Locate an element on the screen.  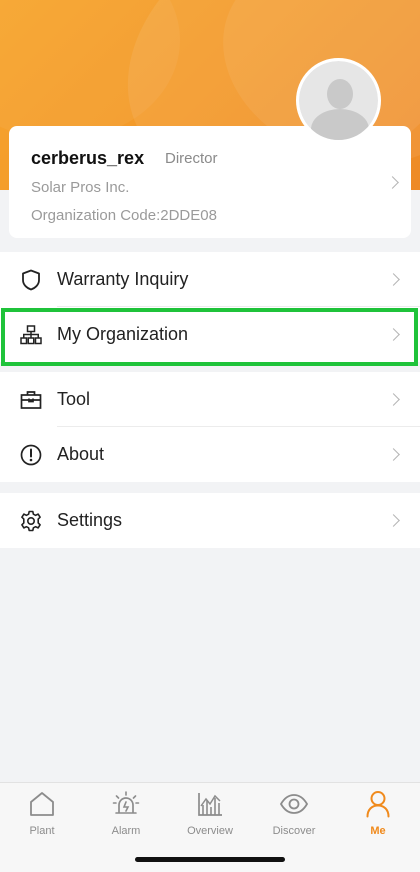
toolbox-icon is located at coordinates (31, 400).